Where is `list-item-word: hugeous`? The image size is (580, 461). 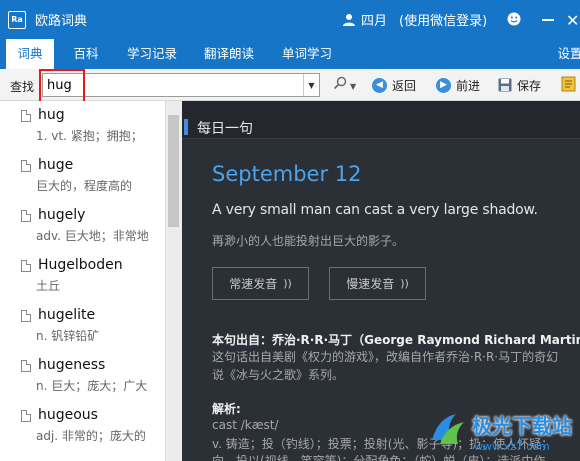 list-item-word: hugeous is located at coordinates (68, 415).